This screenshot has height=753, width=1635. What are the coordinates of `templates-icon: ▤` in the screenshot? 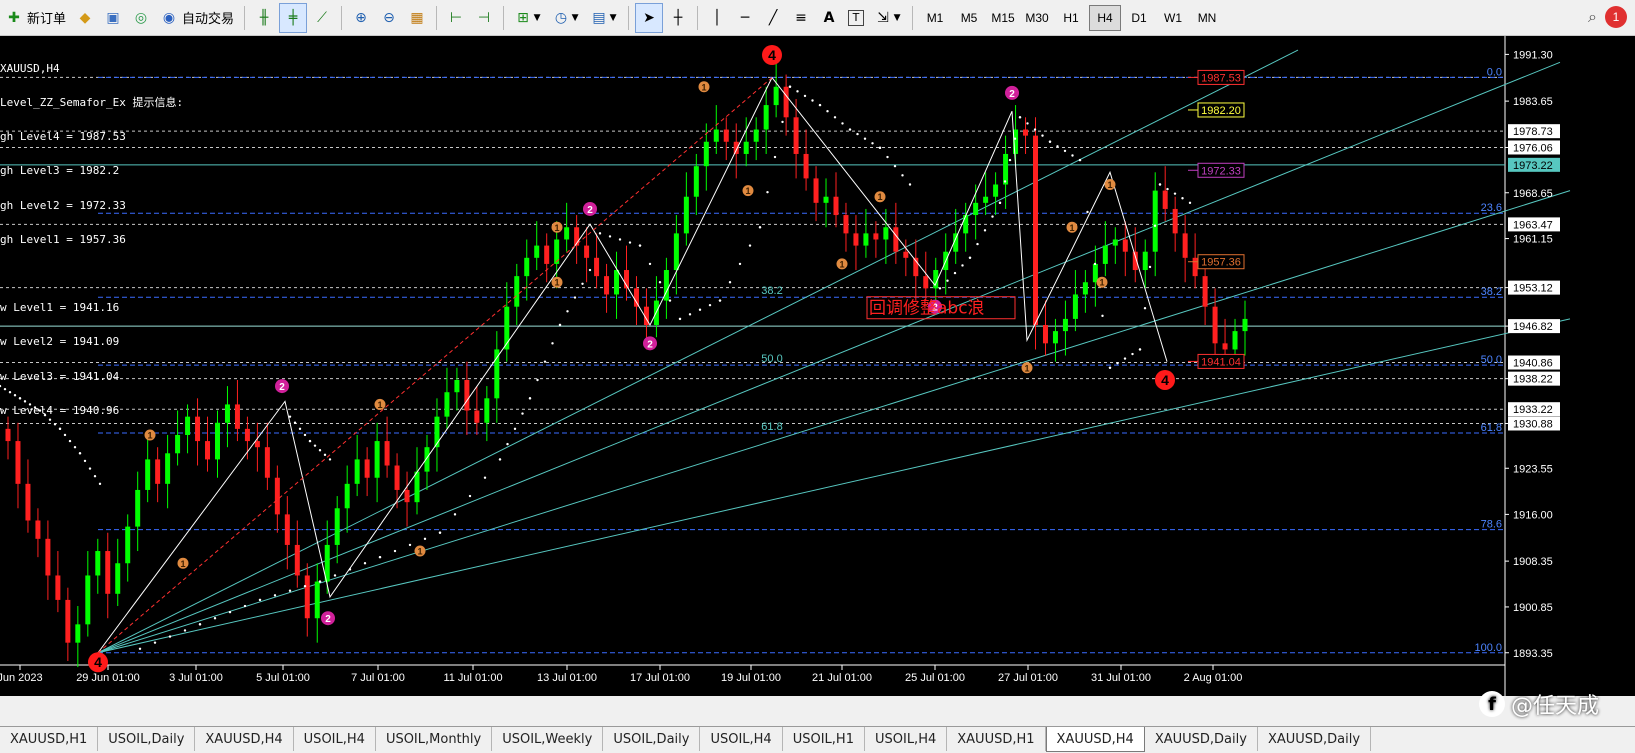 It's located at (599, 17).